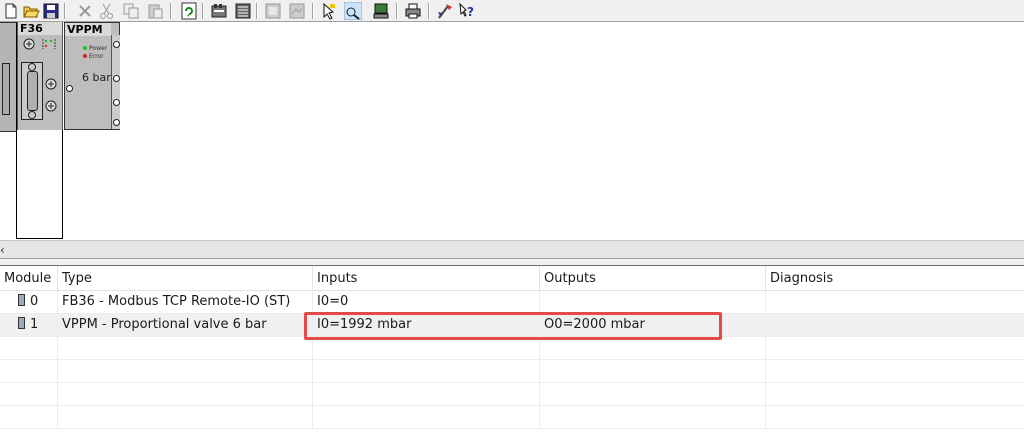 The image size is (1024, 436). What do you see at coordinates (185, 325) in the screenshot?
I see `cell-type: VPPM - Proportional valve 6 bar` at bounding box center [185, 325].